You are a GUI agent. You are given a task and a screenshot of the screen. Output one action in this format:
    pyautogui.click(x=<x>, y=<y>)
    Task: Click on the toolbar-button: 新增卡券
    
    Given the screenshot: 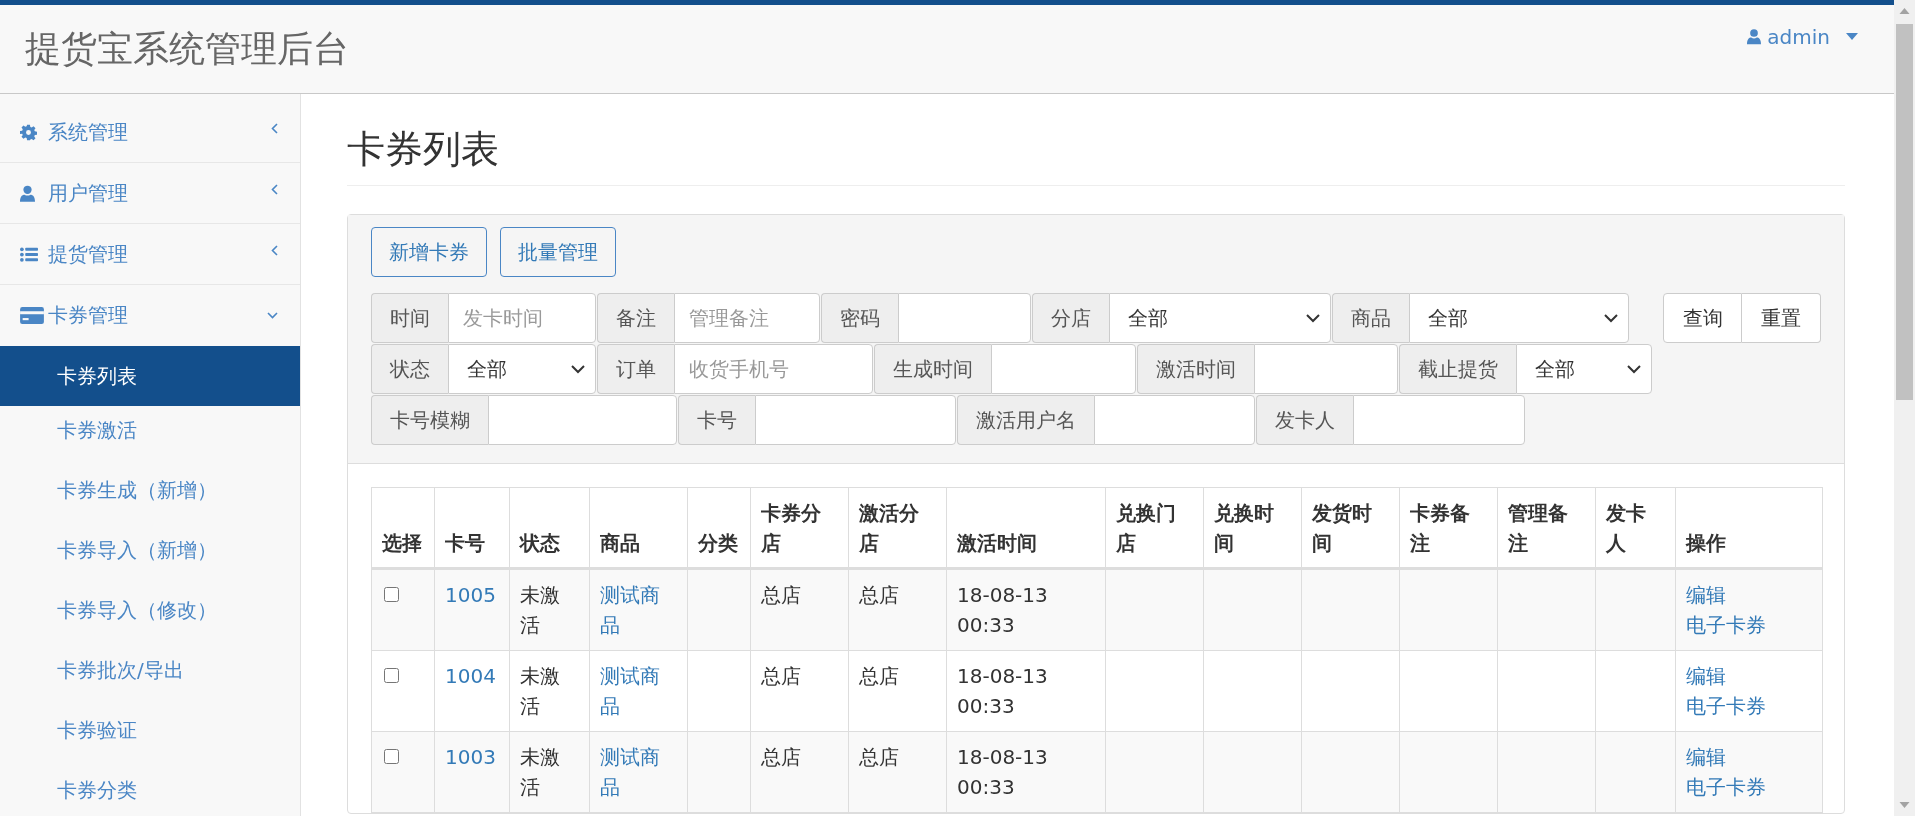 What is the action you would take?
    pyautogui.click(x=429, y=252)
    